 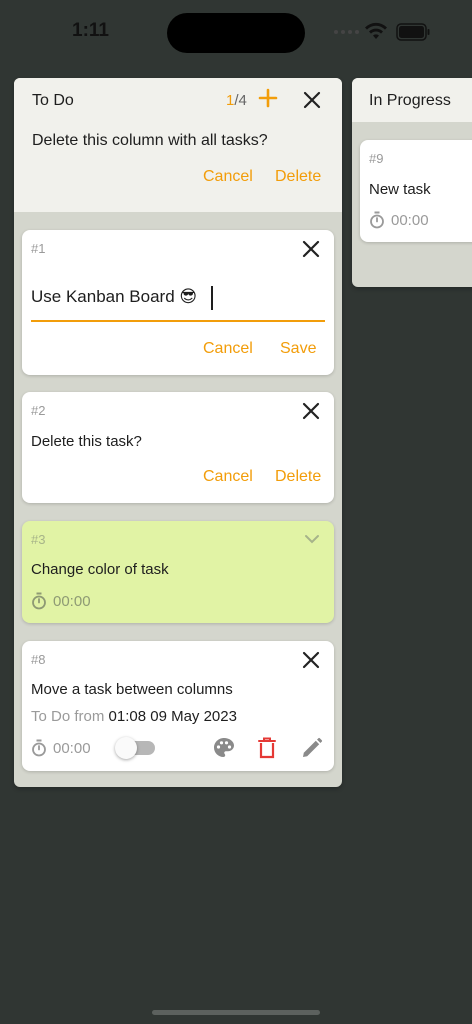 I want to click on confirm-delete-column-button: Delete, so click(x=298, y=177).